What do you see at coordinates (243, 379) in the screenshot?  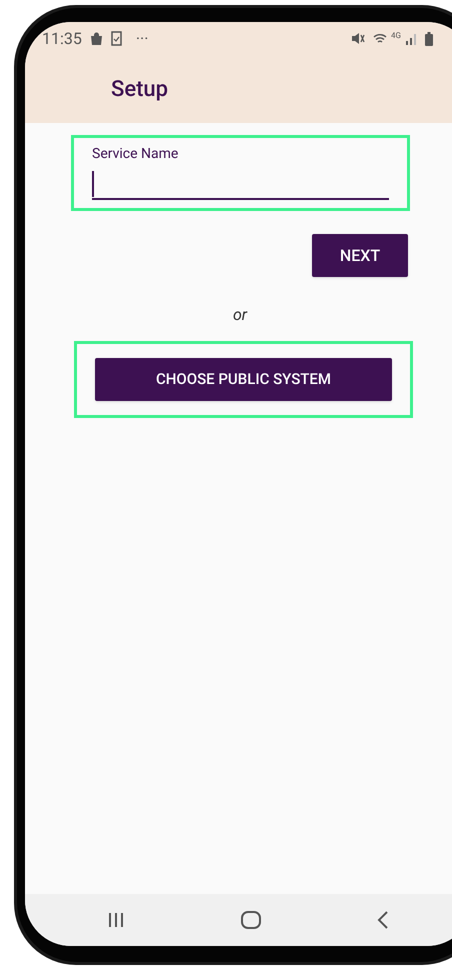 I see `choose-public-system-button: CHOOSE PUBLIC SYSTEM` at bounding box center [243, 379].